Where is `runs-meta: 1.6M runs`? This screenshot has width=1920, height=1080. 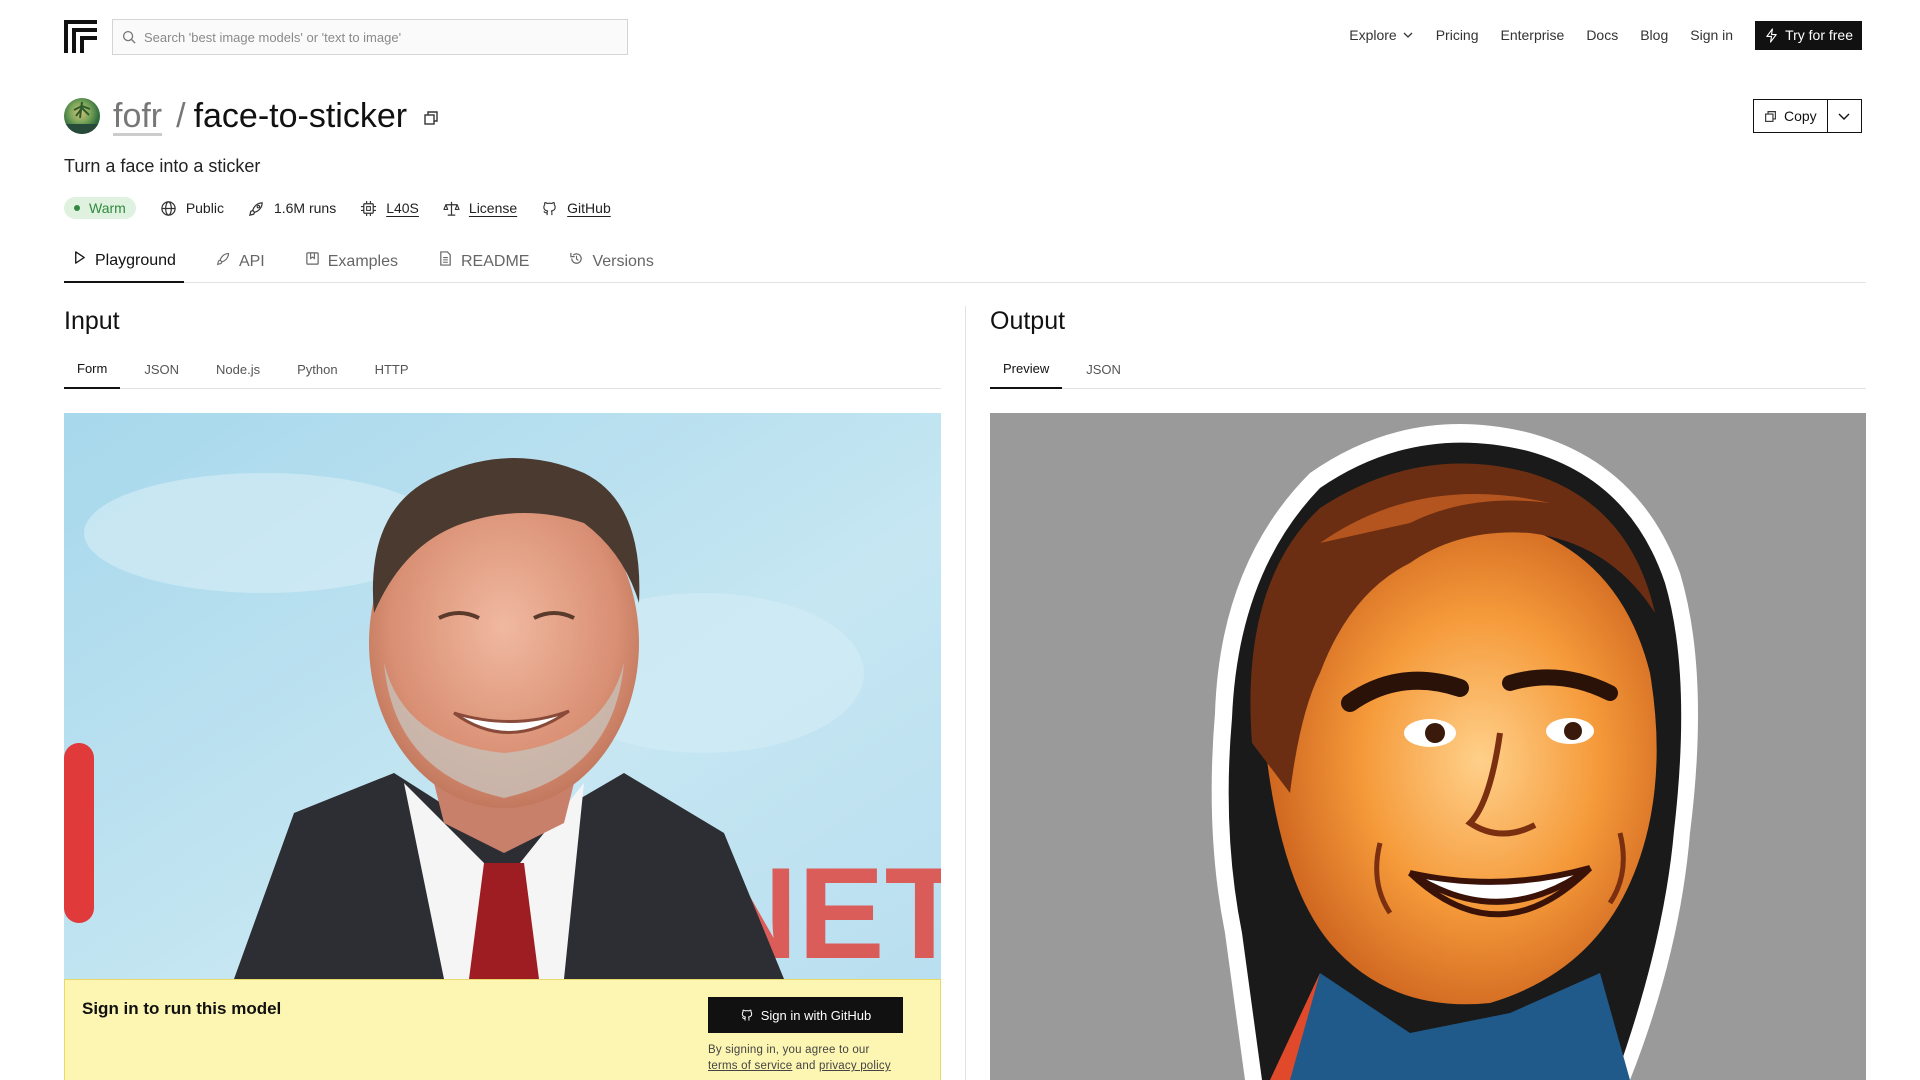
runs-meta: 1.6M runs is located at coordinates (292, 208).